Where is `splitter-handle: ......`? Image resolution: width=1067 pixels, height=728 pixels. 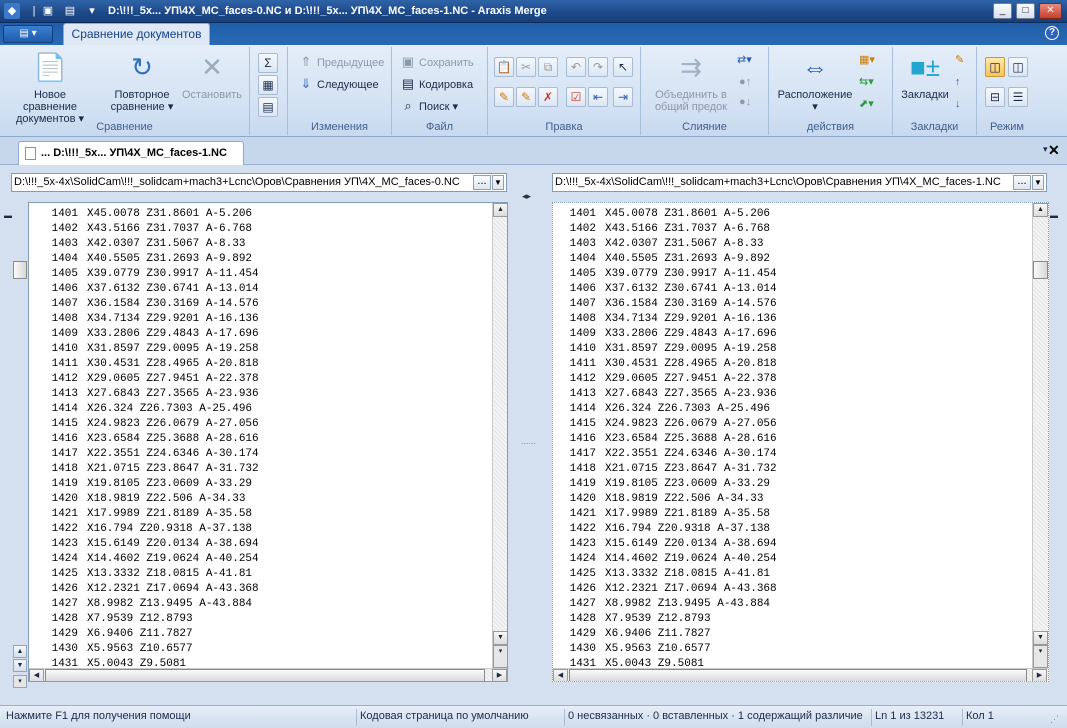
splitter-handle: ...... is located at coordinates (528, 441).